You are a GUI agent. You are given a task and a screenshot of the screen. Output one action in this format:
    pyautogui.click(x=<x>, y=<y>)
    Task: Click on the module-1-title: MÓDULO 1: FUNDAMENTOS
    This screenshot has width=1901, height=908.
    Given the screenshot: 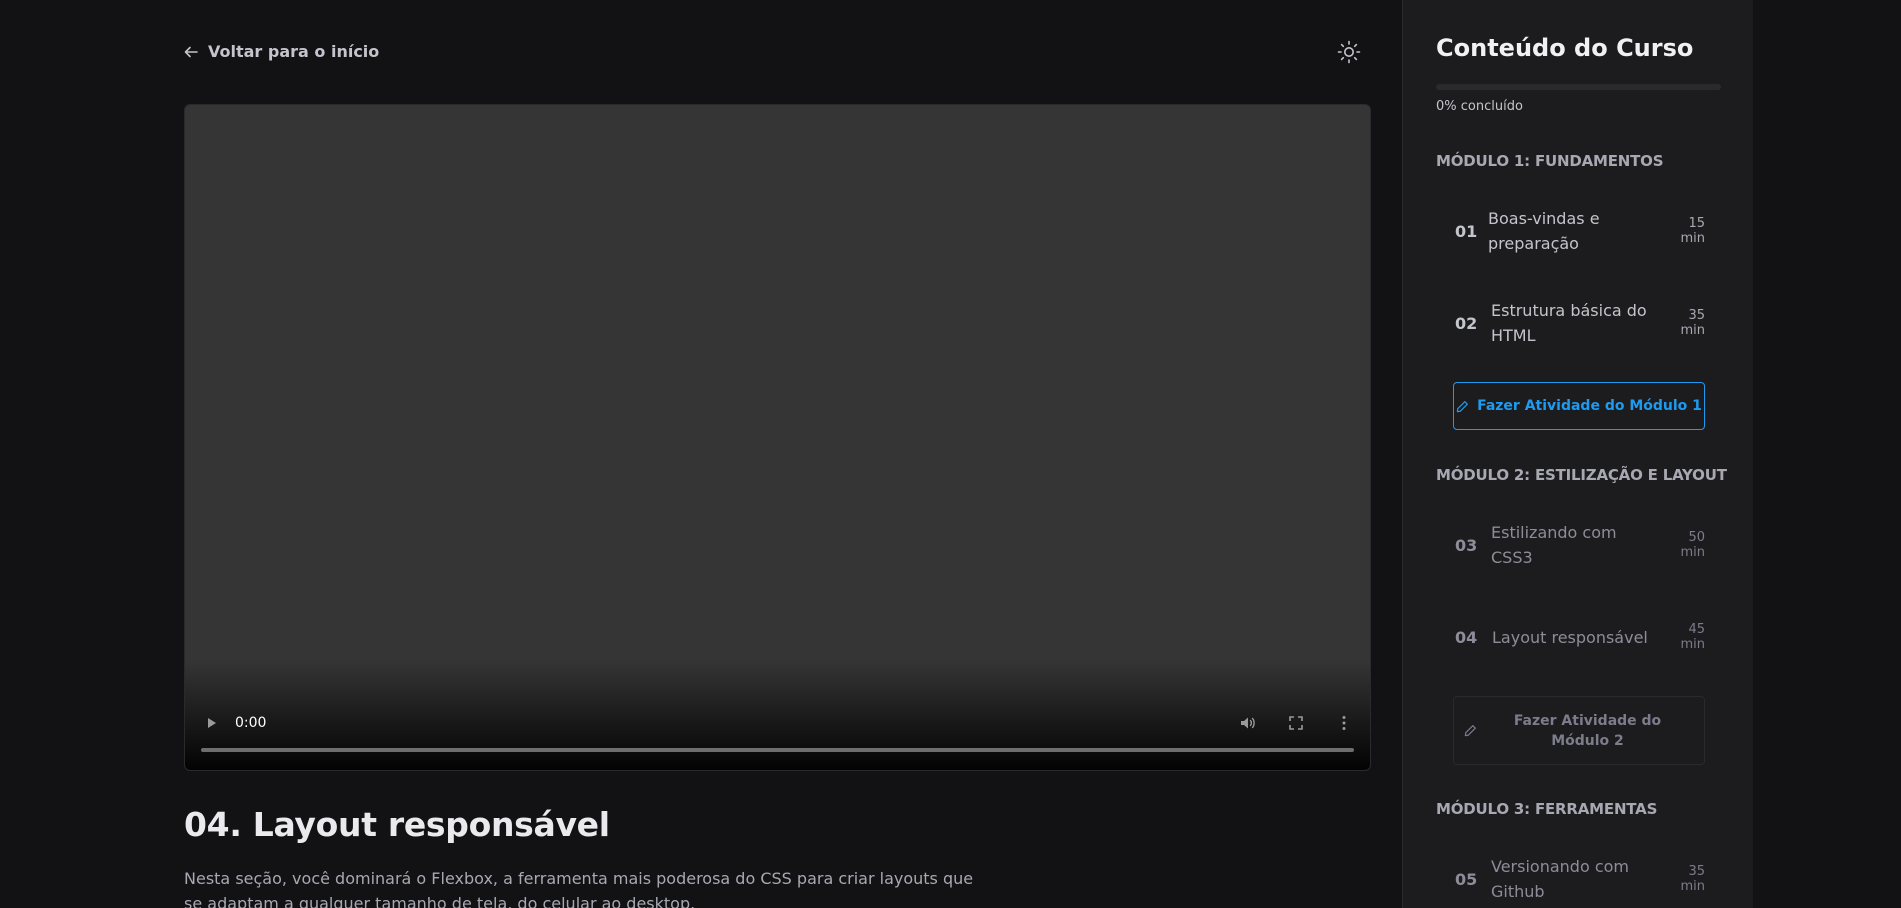 What is the action you would take?
    pyautogui.click(x=1550, y=161)
    